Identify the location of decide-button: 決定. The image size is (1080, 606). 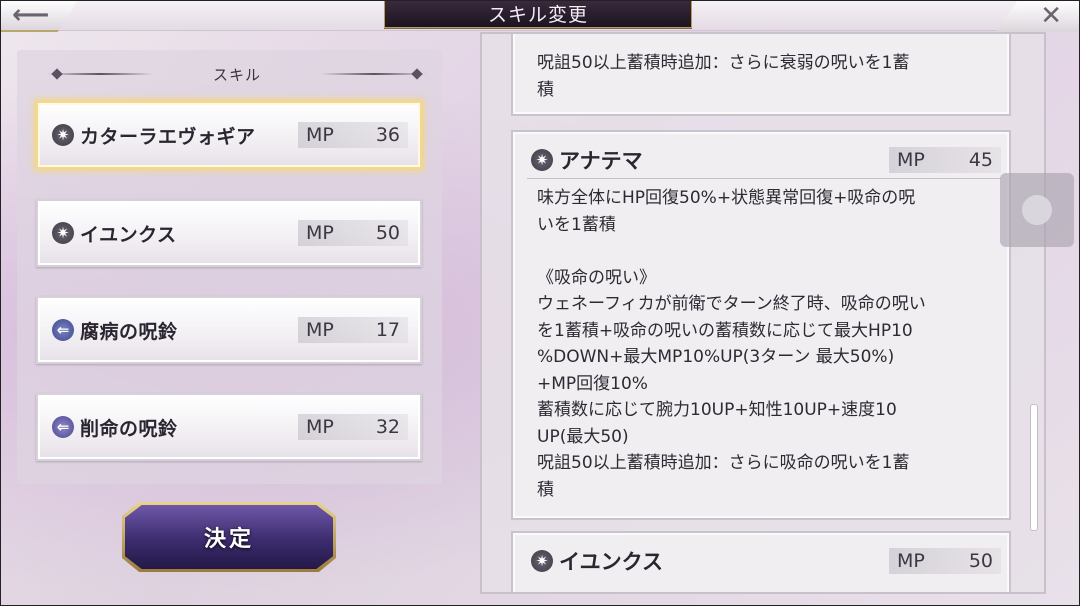
(229, 537).